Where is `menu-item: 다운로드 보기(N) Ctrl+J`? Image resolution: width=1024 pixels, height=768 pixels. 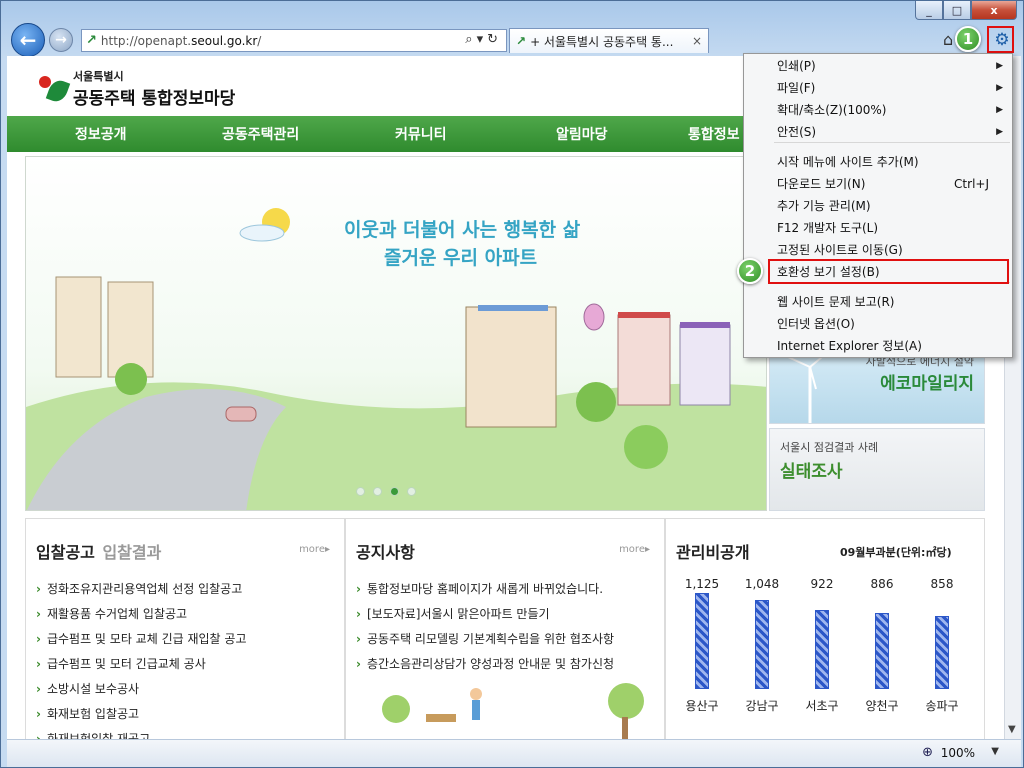 menu-item: 다운로드 보기(N) Ctrl+J is located at coordinates (878, 184).